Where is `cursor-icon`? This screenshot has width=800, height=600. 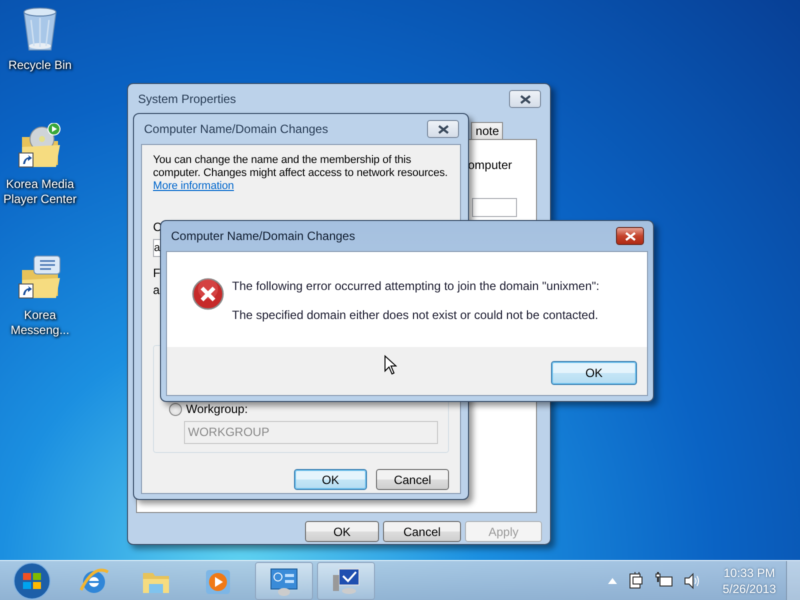
cursor-icon is located at coordinates (390, 365).